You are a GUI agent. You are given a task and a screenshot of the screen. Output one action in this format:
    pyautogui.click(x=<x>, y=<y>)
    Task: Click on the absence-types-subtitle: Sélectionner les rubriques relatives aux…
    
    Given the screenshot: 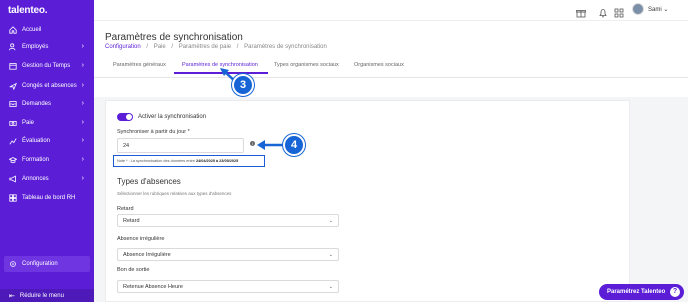 What is the action you would take?
    pyautogui.click(x=174, y=193)
    